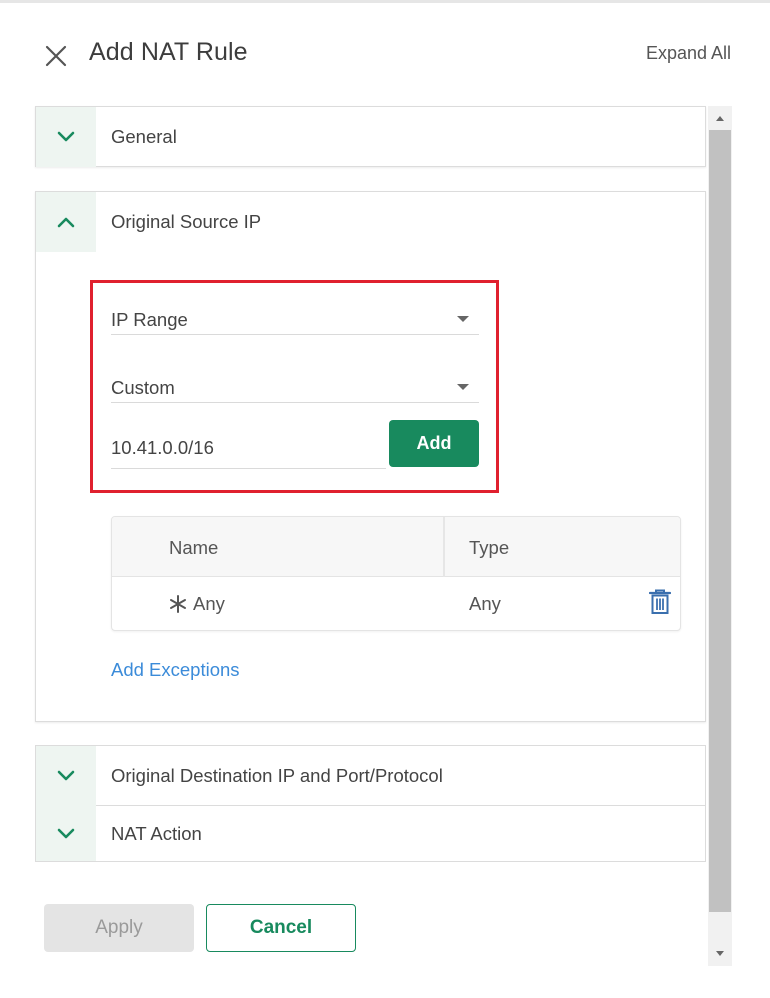 This screenshot has width=770, height=998. What do you see at coordinates (144, 136) in the screenshot?
I see `section-title: General` at bounding box center [144, 136].